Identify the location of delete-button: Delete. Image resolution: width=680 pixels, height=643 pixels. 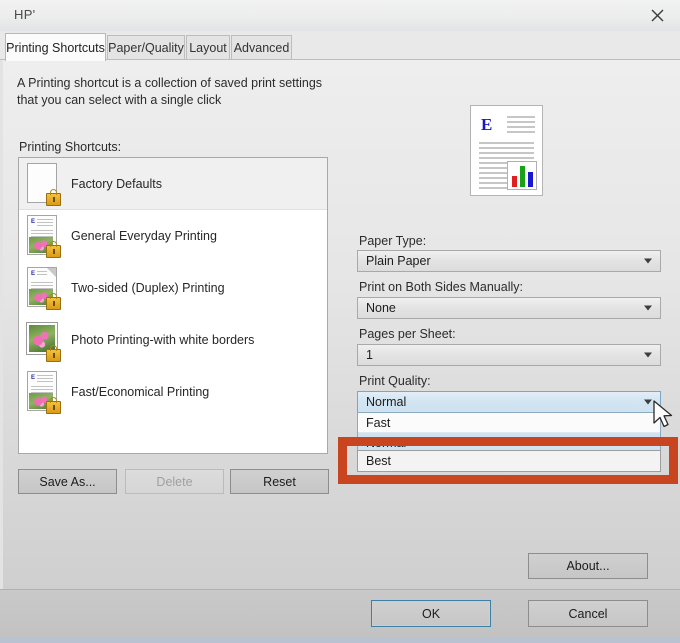
(174, 481).